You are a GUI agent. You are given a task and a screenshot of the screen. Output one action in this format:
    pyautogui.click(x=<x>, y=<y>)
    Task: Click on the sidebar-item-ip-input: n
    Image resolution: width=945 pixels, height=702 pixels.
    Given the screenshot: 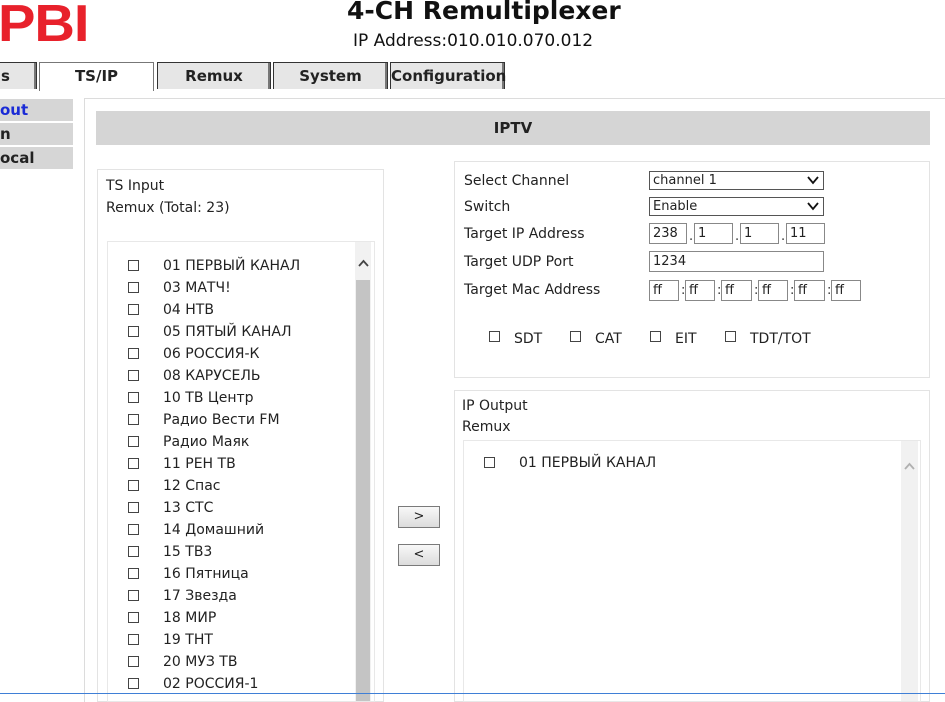 What is the action you would take?
    pyautogui.click(x=36, y=134)
    